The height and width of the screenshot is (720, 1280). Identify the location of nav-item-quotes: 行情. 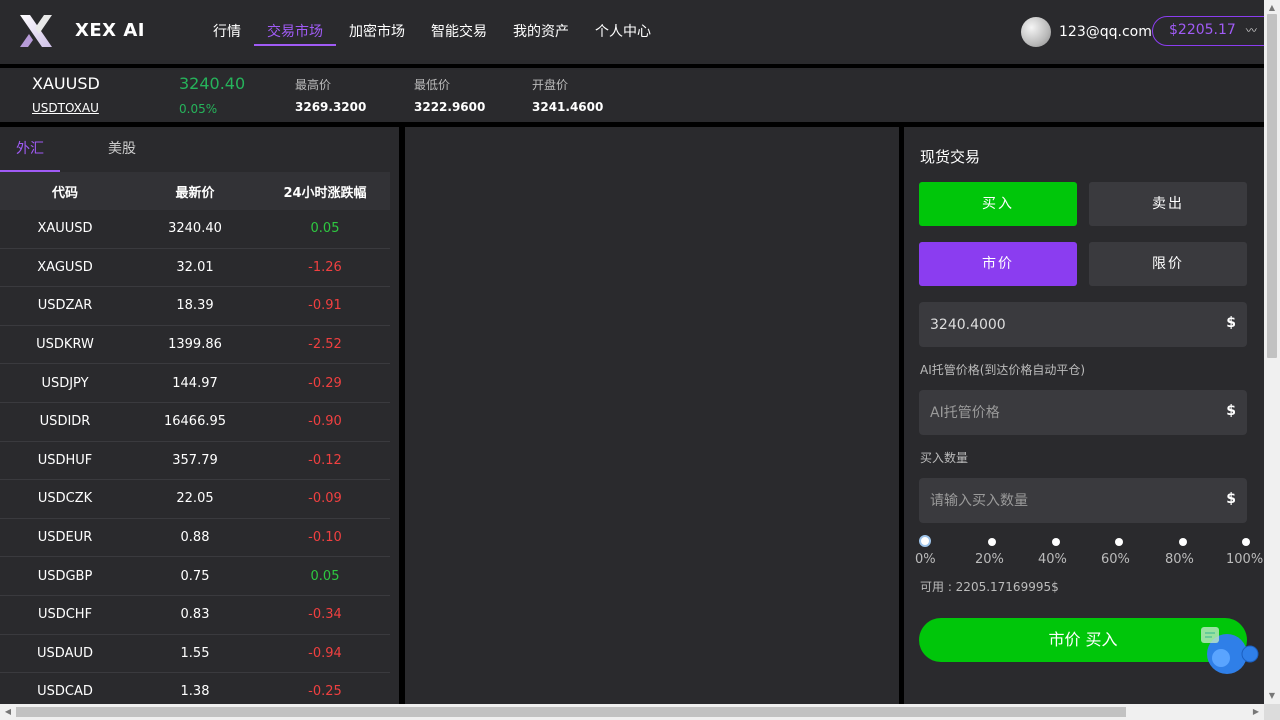
(227, 32).